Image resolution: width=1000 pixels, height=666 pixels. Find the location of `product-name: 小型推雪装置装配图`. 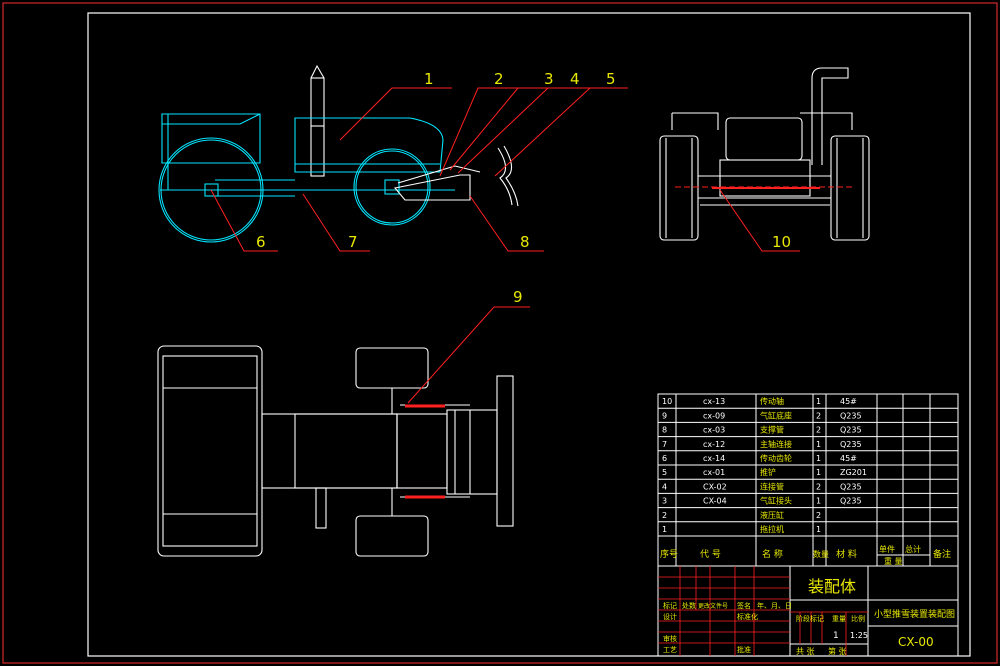

product-name: 小型推雪装置装配图 is located at coordinates (914, 614).